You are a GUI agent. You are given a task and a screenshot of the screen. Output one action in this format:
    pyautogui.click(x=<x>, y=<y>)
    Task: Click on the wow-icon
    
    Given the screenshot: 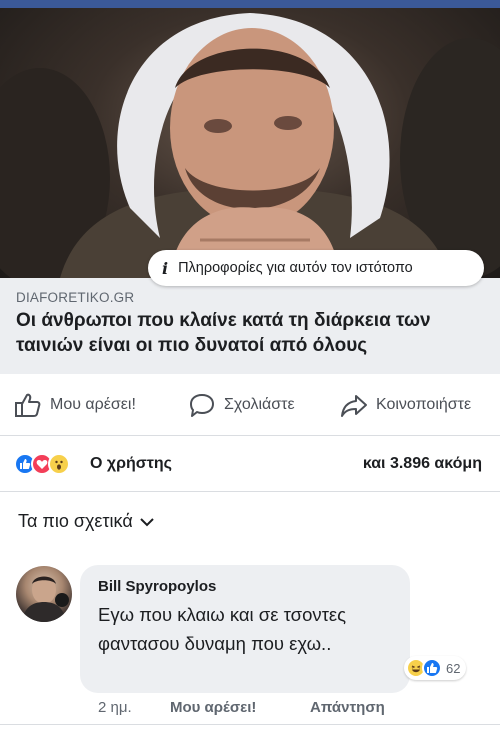 What is the action you would take?
    pyautogui.click(x=59, y=464)
    